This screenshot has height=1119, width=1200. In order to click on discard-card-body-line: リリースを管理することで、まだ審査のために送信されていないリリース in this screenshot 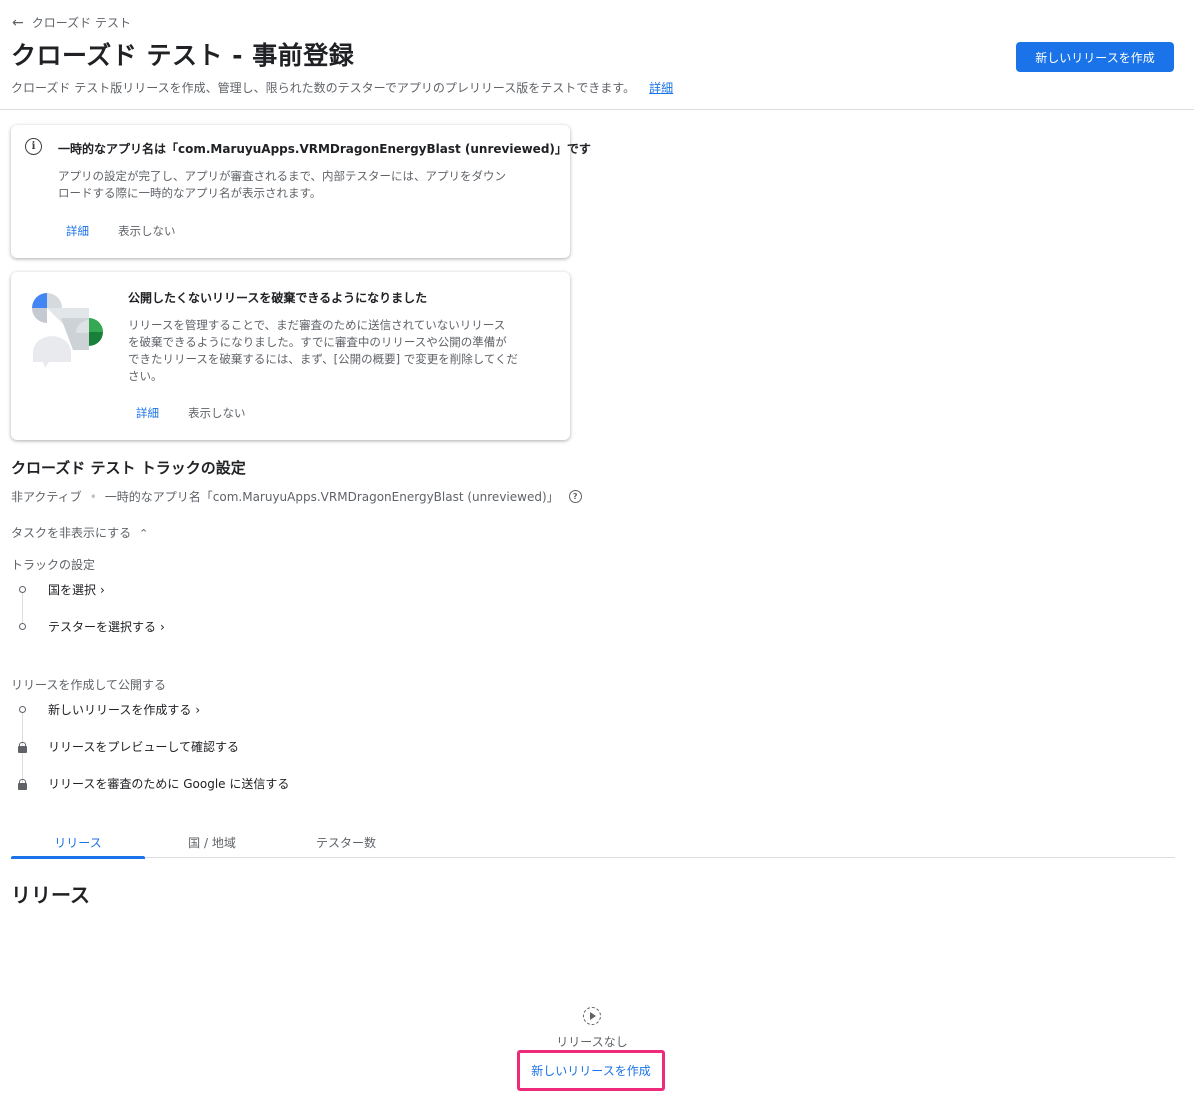, I will do `click(317, 325)`.